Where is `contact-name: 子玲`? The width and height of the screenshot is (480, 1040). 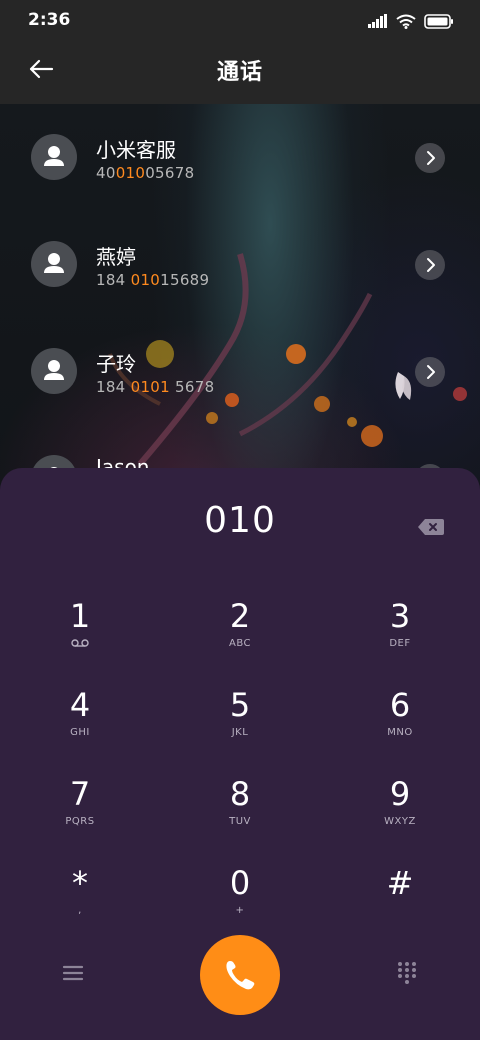 contact-name: 子玲 is located at coordinates (116, 364).